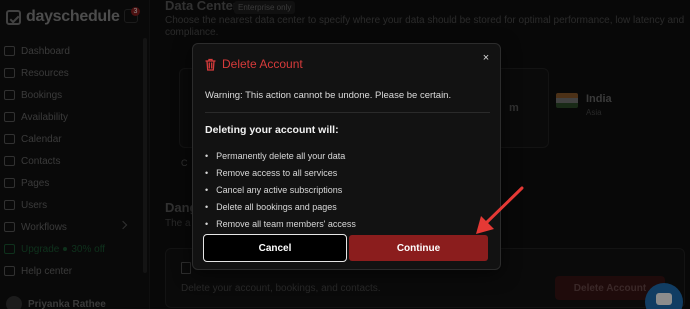 The height and width of the screenshot is (309, 690). What do you see at coordinates (418, 248) in the screenshot?
I see `continue-button: Continue` at bounding box center [418, 248].